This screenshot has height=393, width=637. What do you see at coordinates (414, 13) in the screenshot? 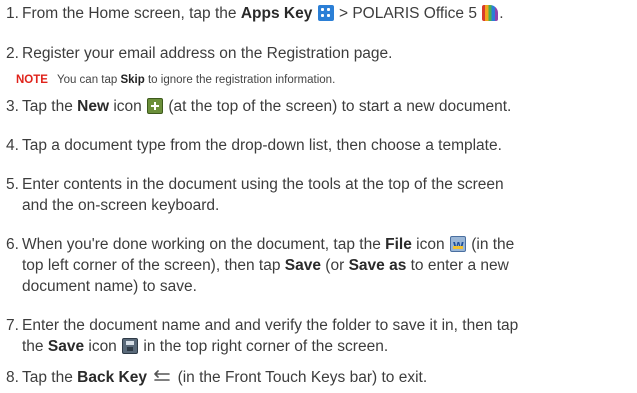
I see `app-name: POLARIS Office 5` at bounding box center [414, 13].